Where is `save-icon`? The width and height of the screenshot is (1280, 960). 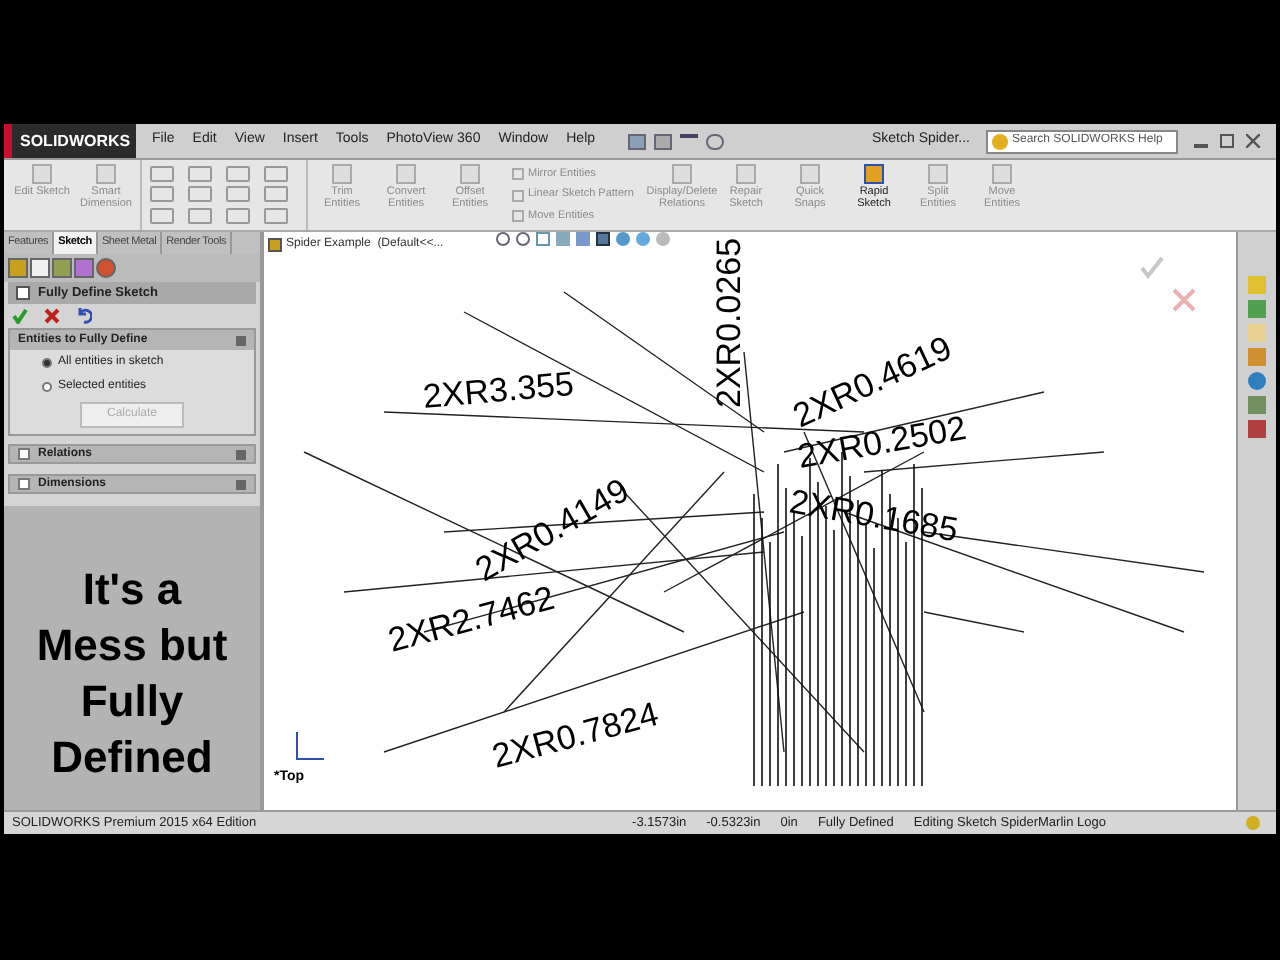
save-icon is located at coordinates (636, 141).